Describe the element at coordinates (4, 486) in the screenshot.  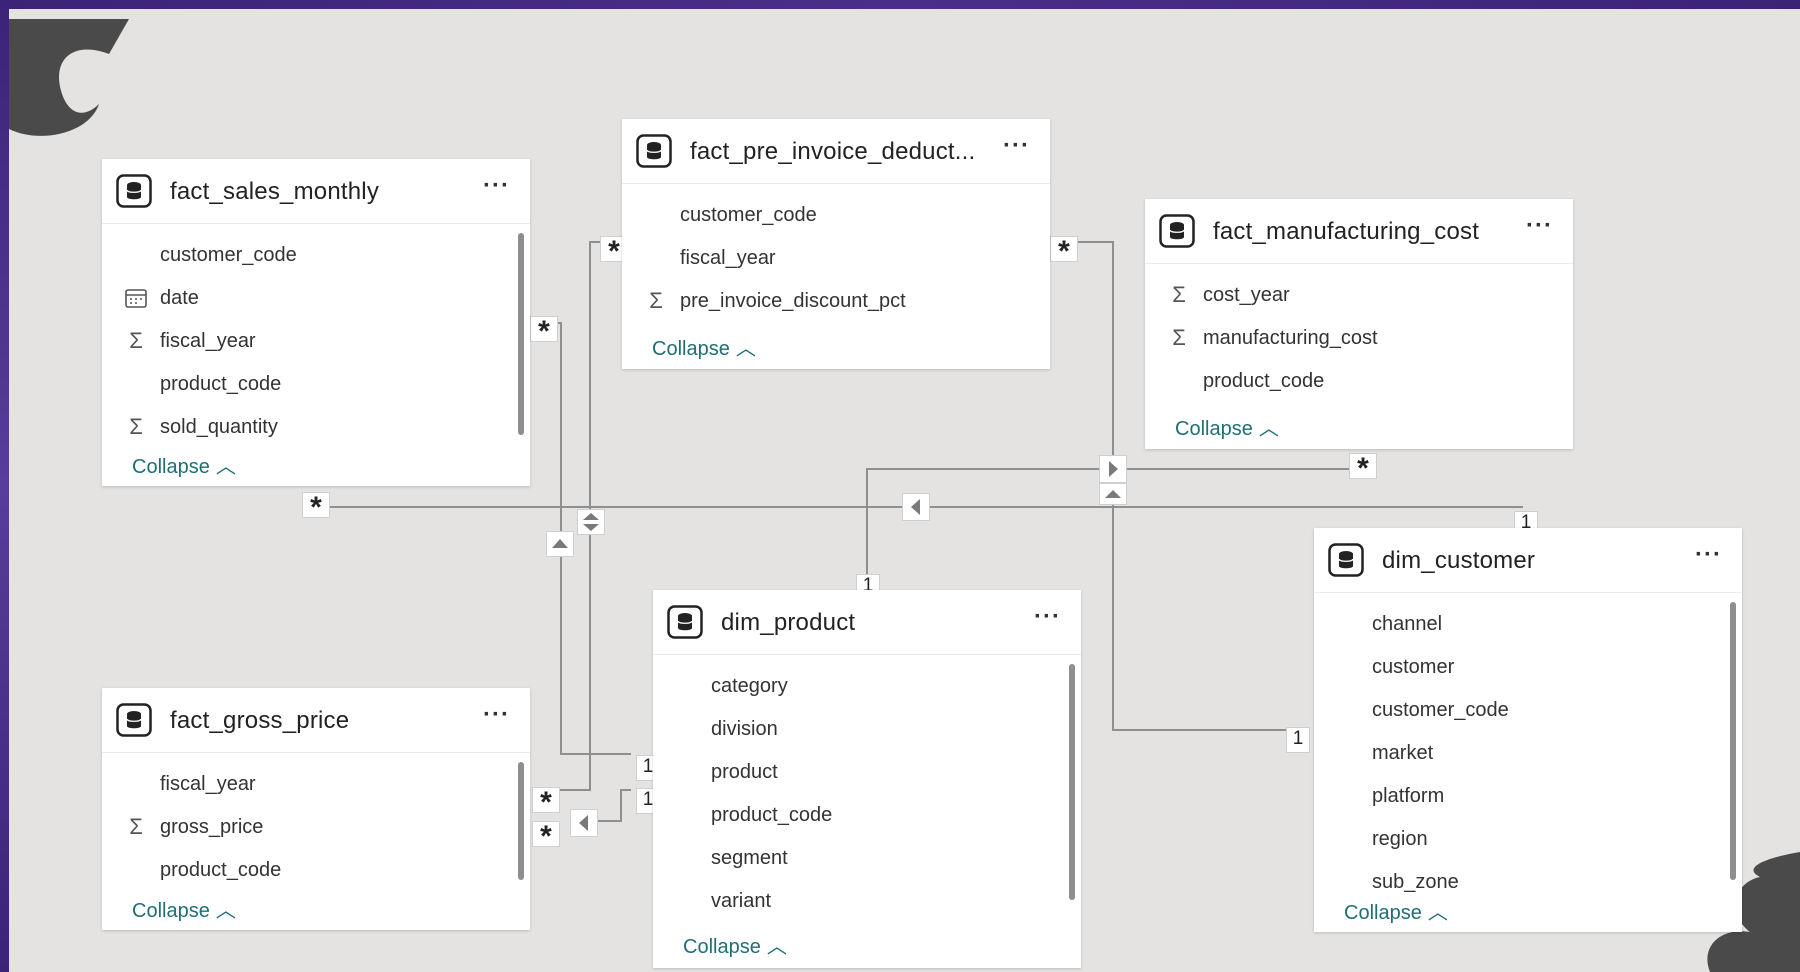
I see `window-frame-left` at that location.